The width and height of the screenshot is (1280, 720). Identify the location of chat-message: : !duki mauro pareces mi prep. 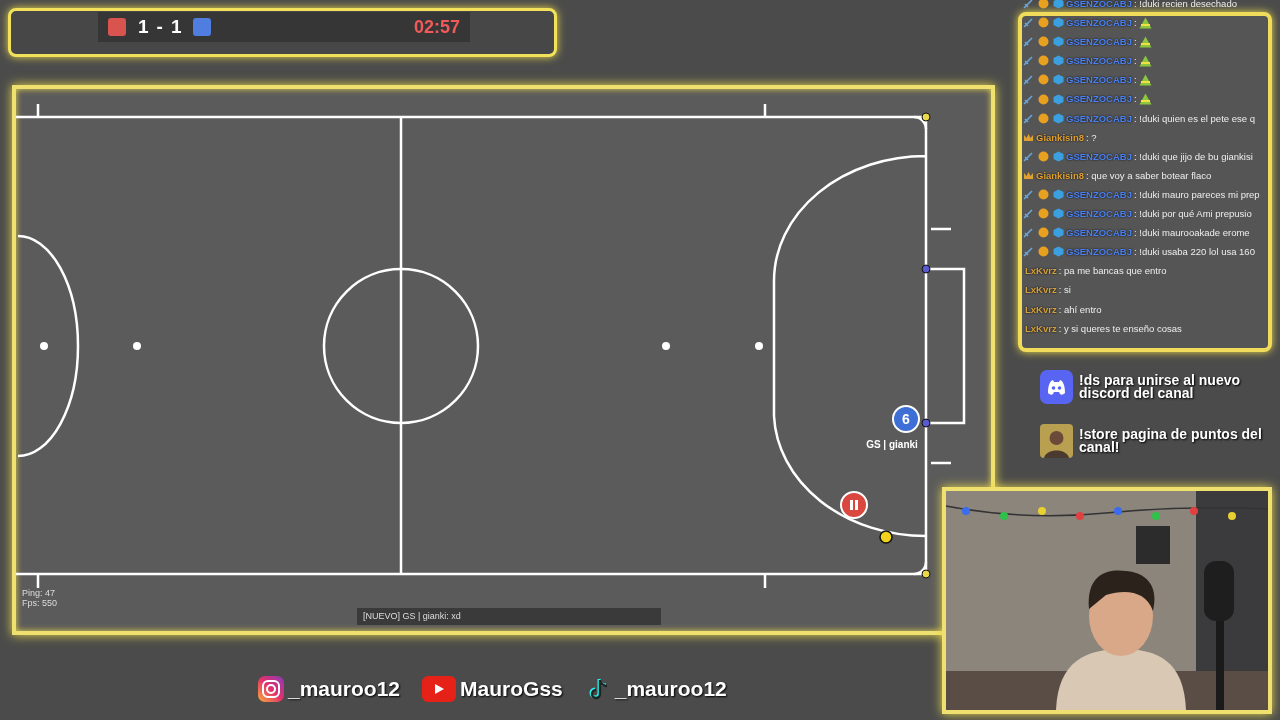
(1197, 194).